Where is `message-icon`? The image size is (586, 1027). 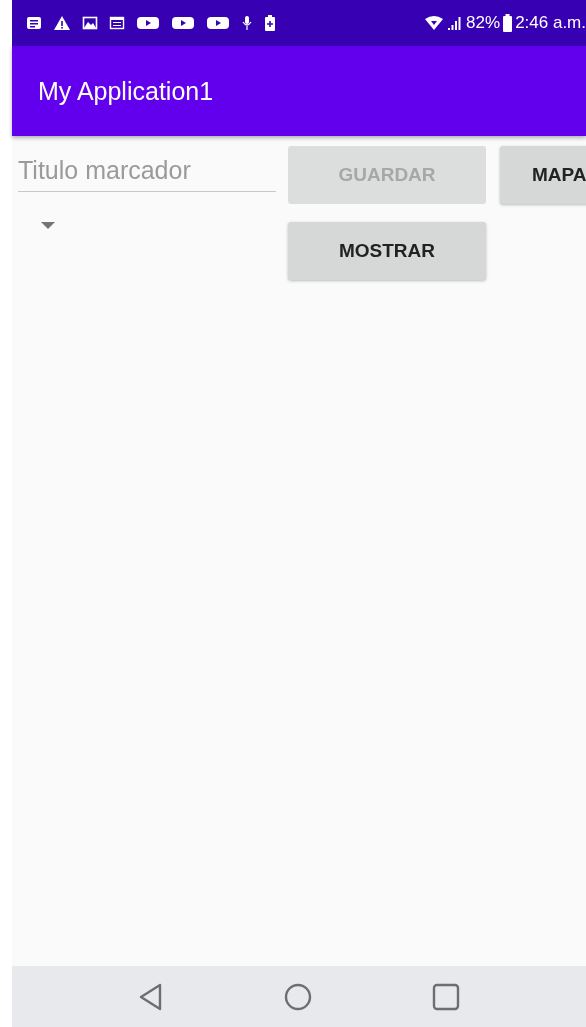
message-icon is located at coordinates (34, 23).